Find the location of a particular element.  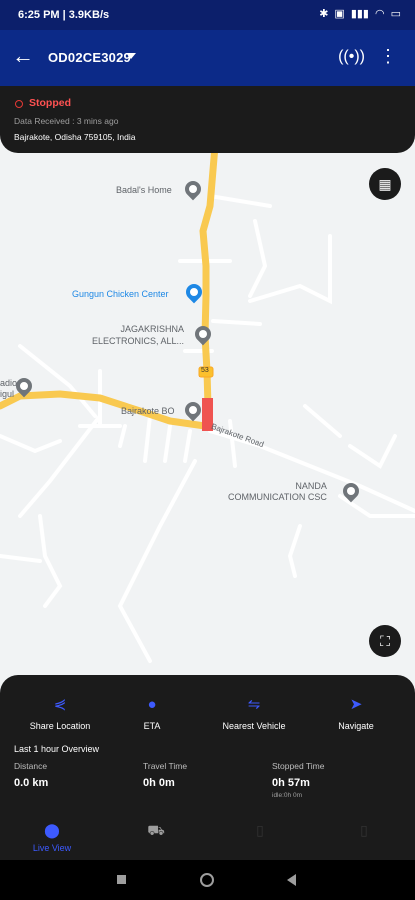

navigation-icon: ➤ is located at coordinates (356, 704).